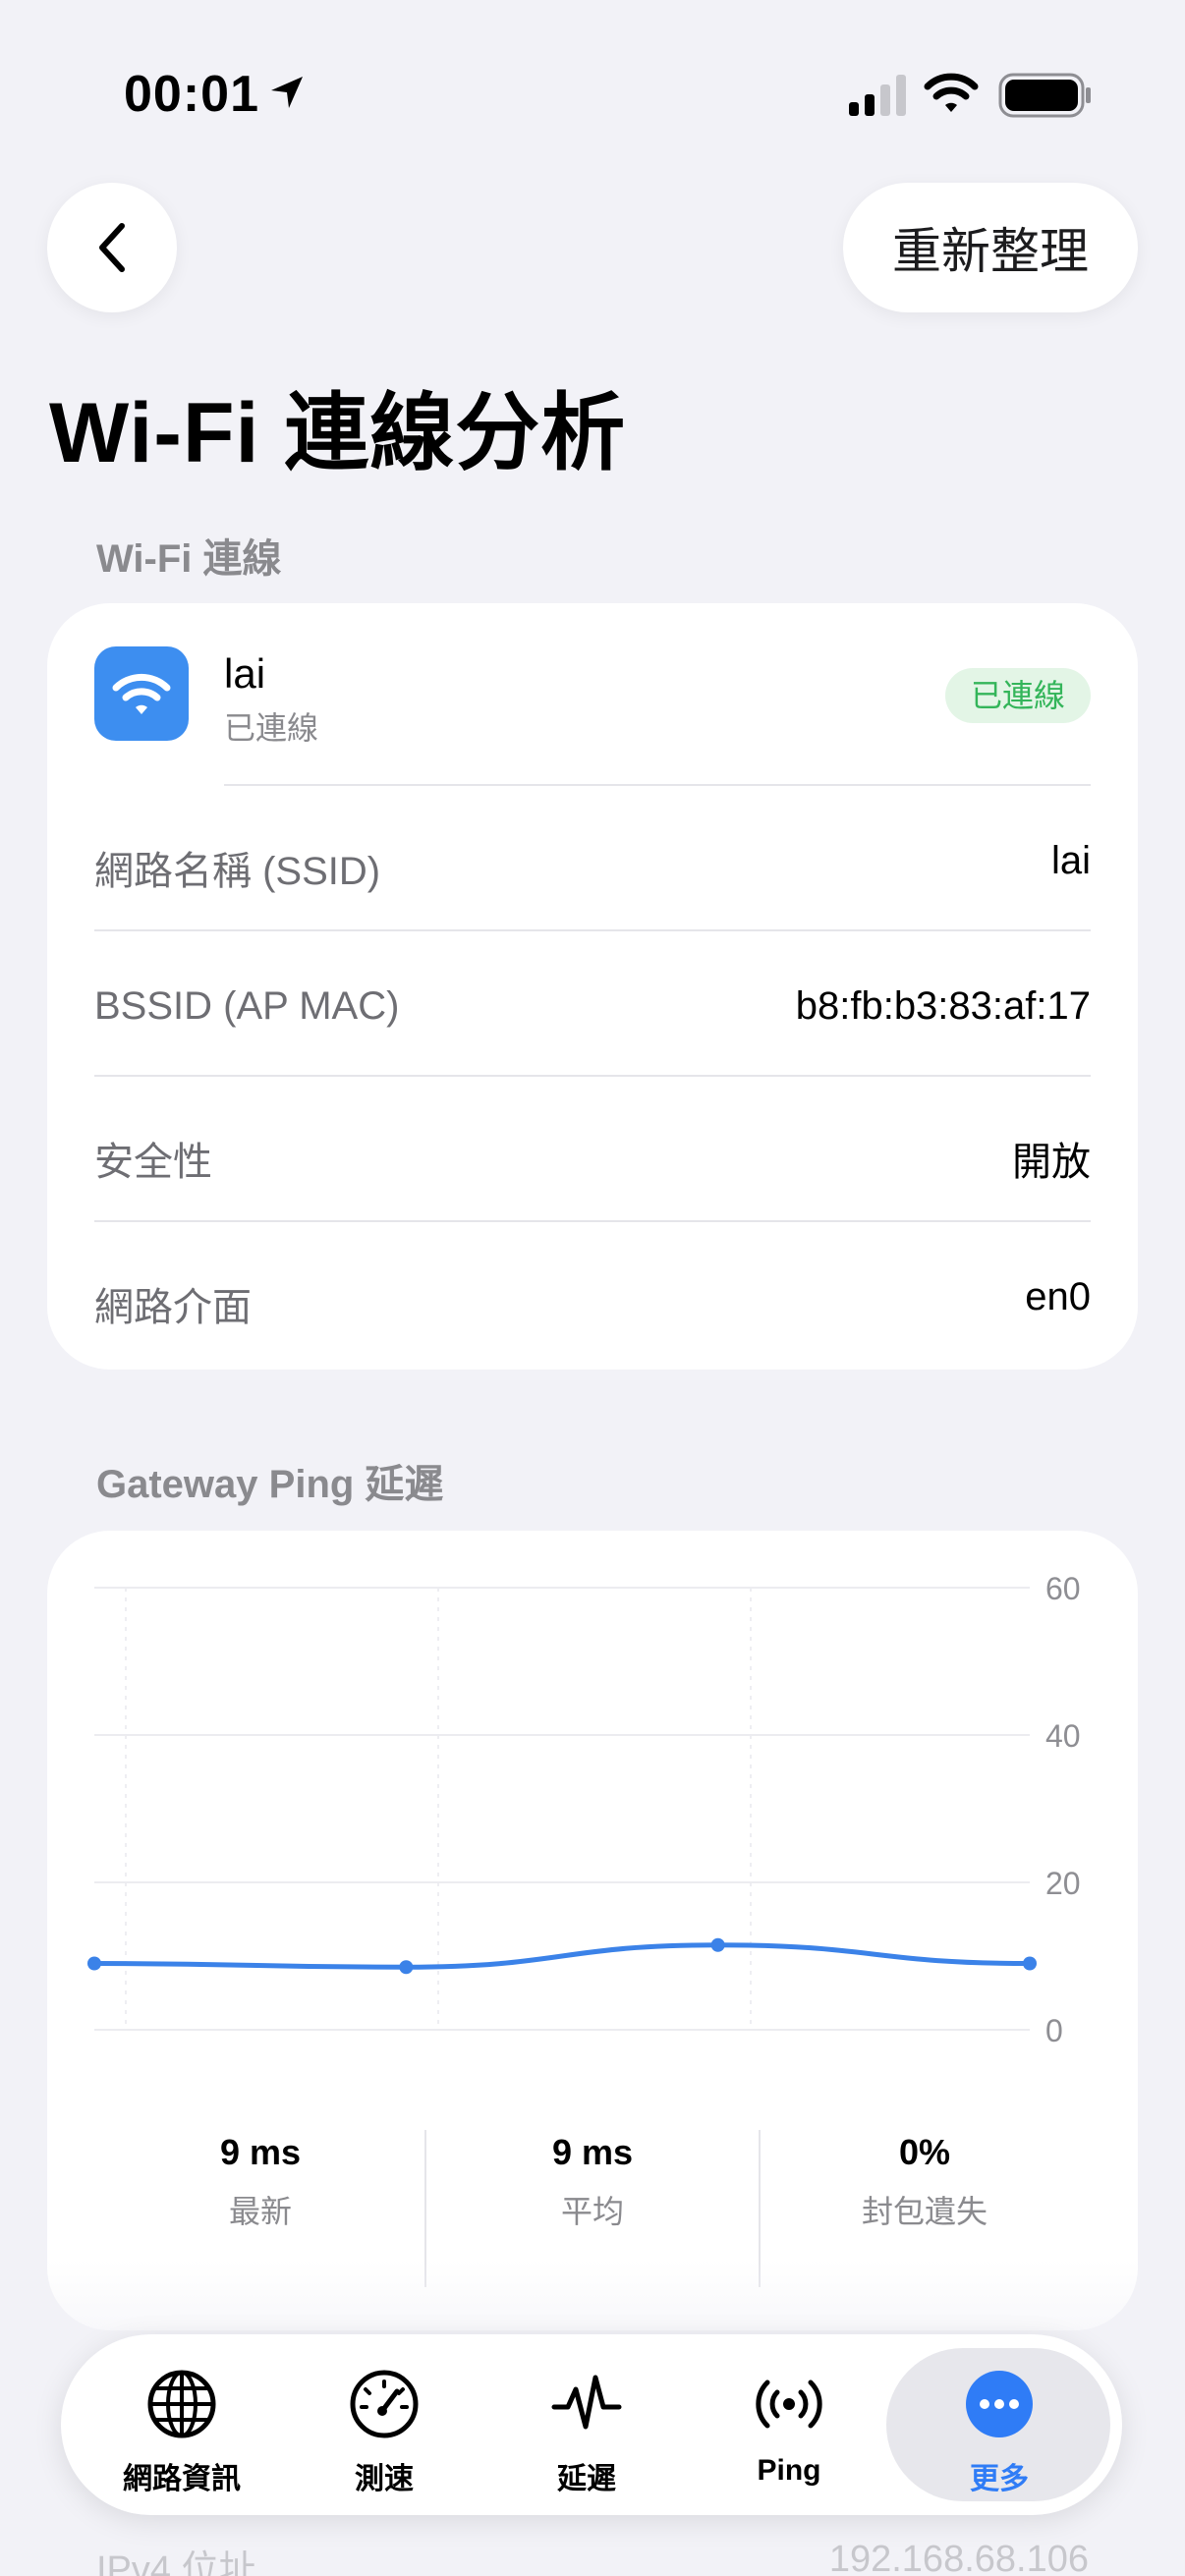  Describe the element at coordinates (592, 2152) in the screenshot. I see `stat-average-value: 9 ms` at that location.